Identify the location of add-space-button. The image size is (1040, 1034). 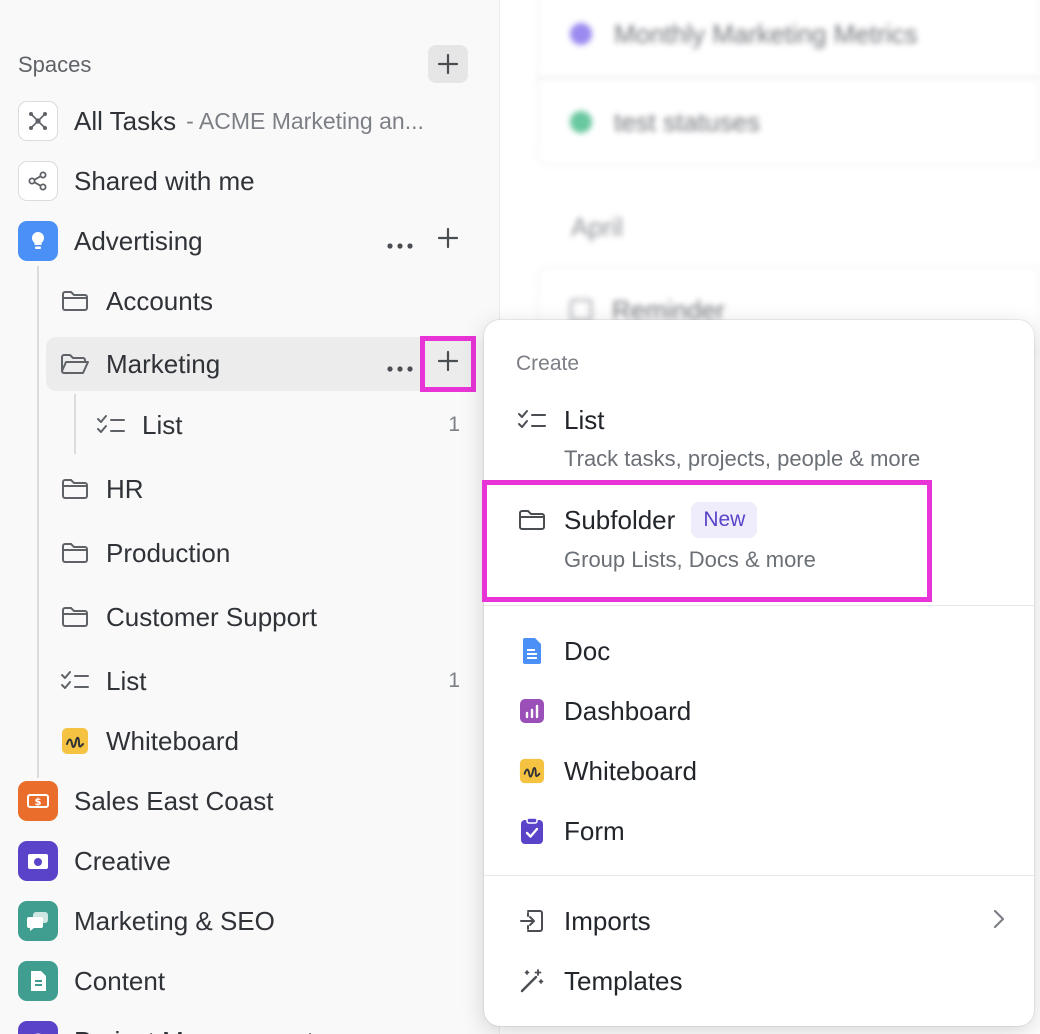
(448, 64).